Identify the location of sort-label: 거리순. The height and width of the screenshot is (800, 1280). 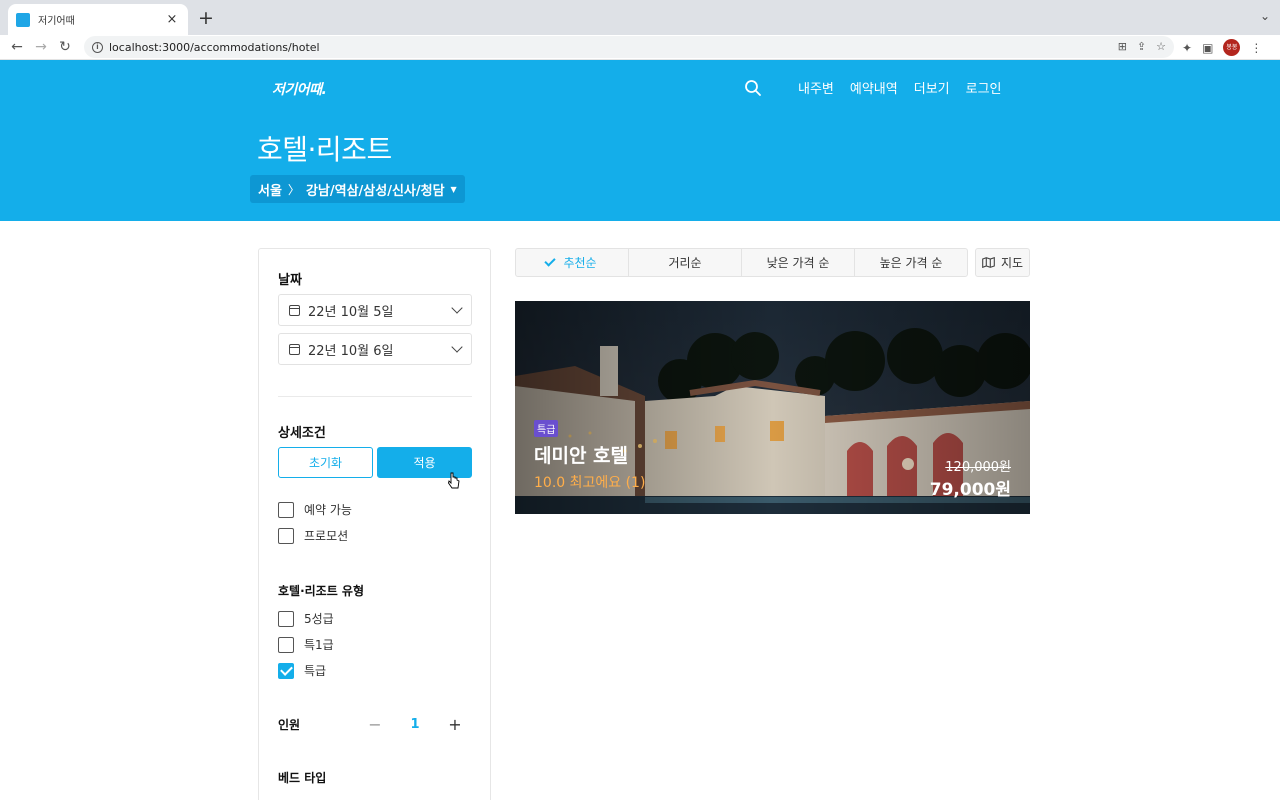
(685, 263).